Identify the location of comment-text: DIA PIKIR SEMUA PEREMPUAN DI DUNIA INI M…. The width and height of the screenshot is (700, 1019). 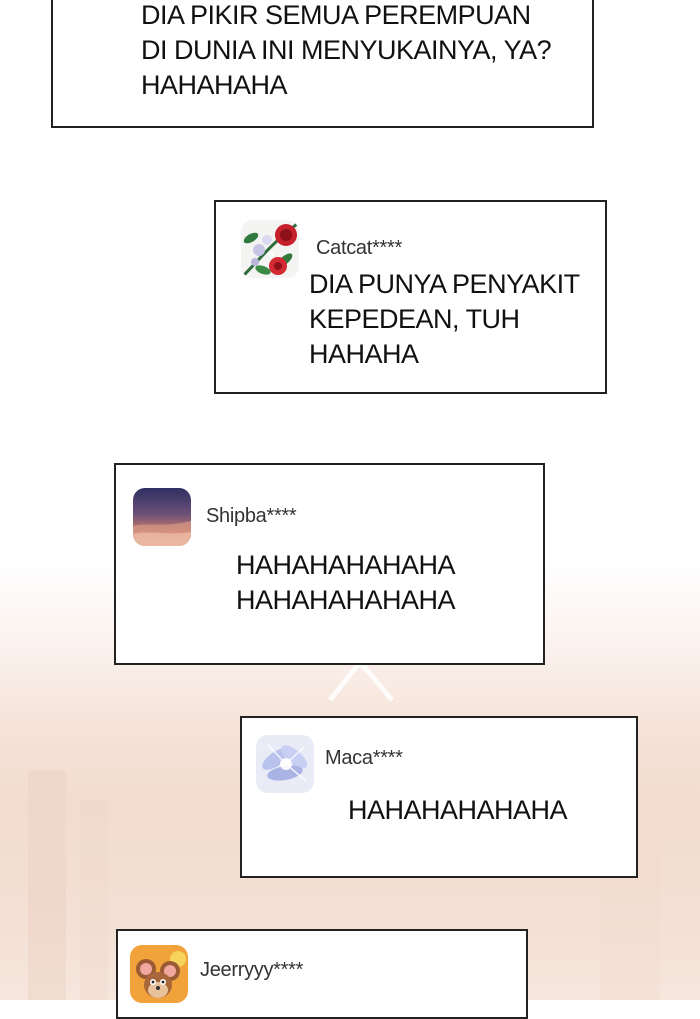
(346, 51).